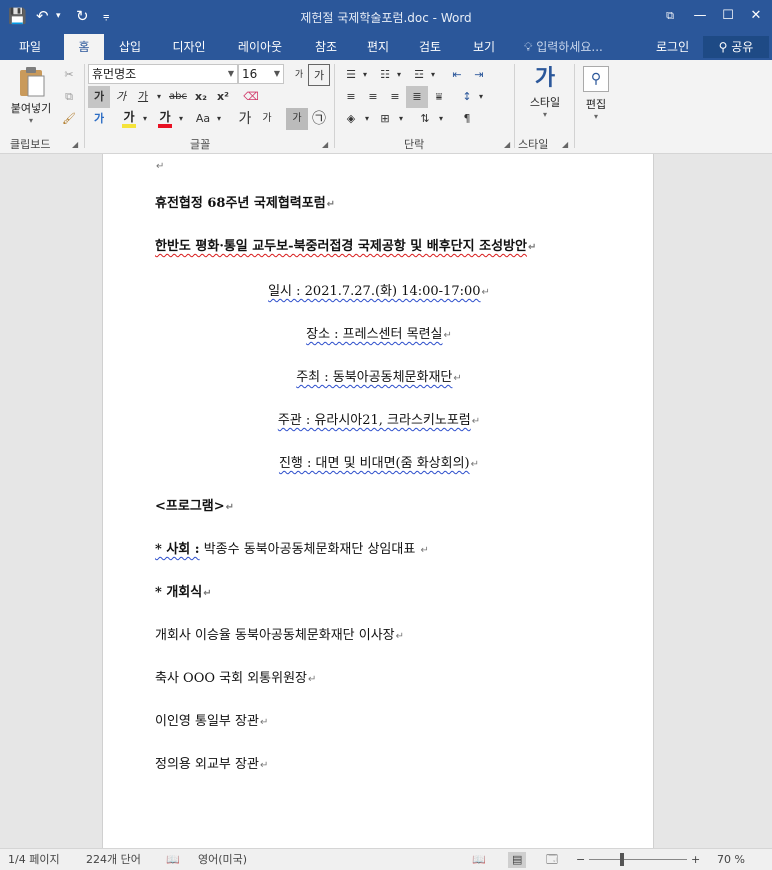 The image size is (772, 870). Describe the element at coordinates (299, 75) in the screenshot. I see `phonetic-guide-icon: 가` at that location.